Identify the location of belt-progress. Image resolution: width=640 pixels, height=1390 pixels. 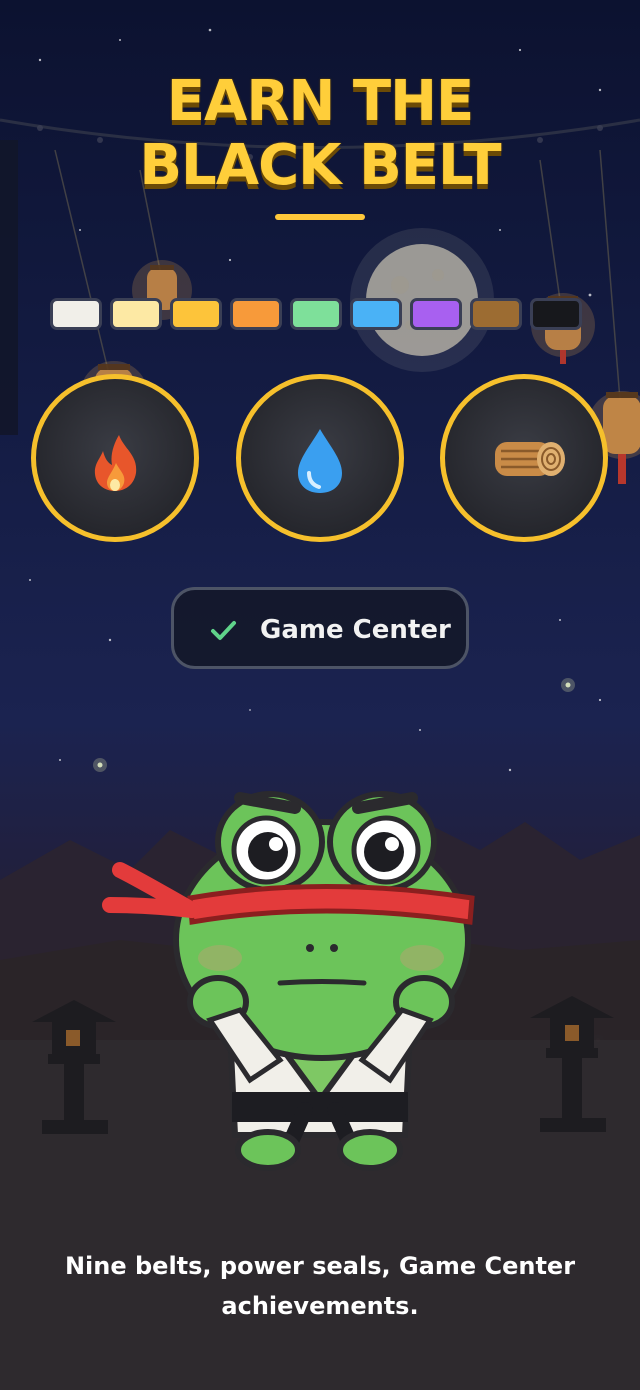
(320, 316).